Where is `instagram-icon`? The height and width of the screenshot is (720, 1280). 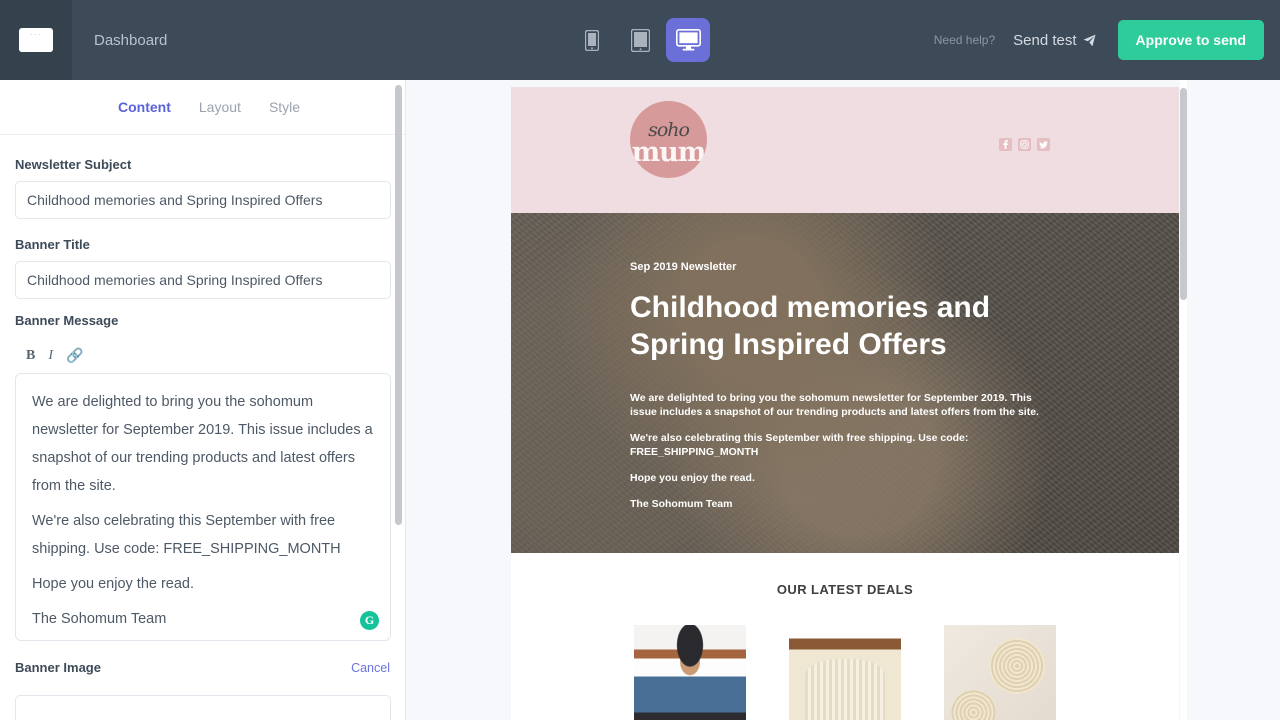 instagram-icon is located at coordinates (1024, 144).